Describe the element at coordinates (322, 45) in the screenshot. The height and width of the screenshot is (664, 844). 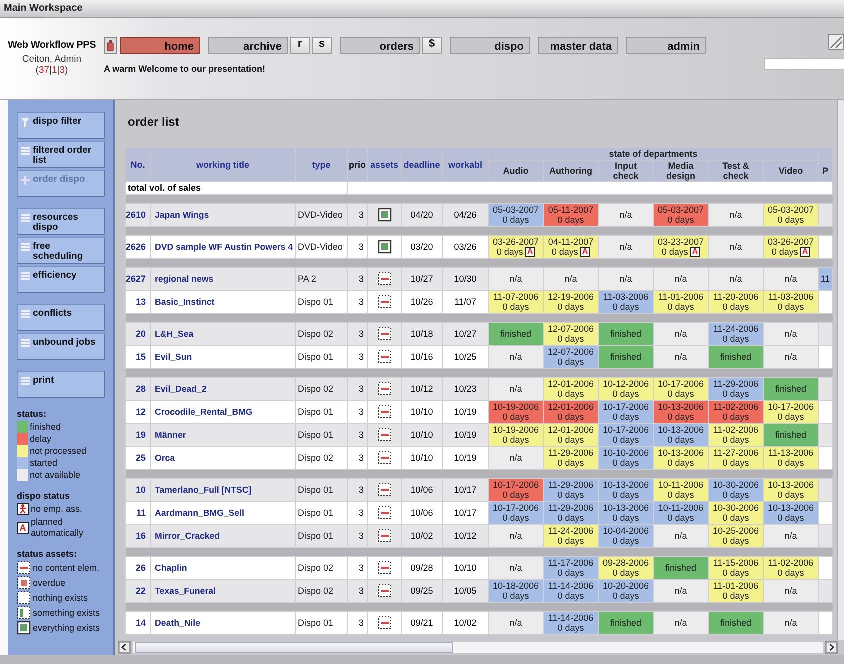
I see `nav-shortcut-button: s` at that location.